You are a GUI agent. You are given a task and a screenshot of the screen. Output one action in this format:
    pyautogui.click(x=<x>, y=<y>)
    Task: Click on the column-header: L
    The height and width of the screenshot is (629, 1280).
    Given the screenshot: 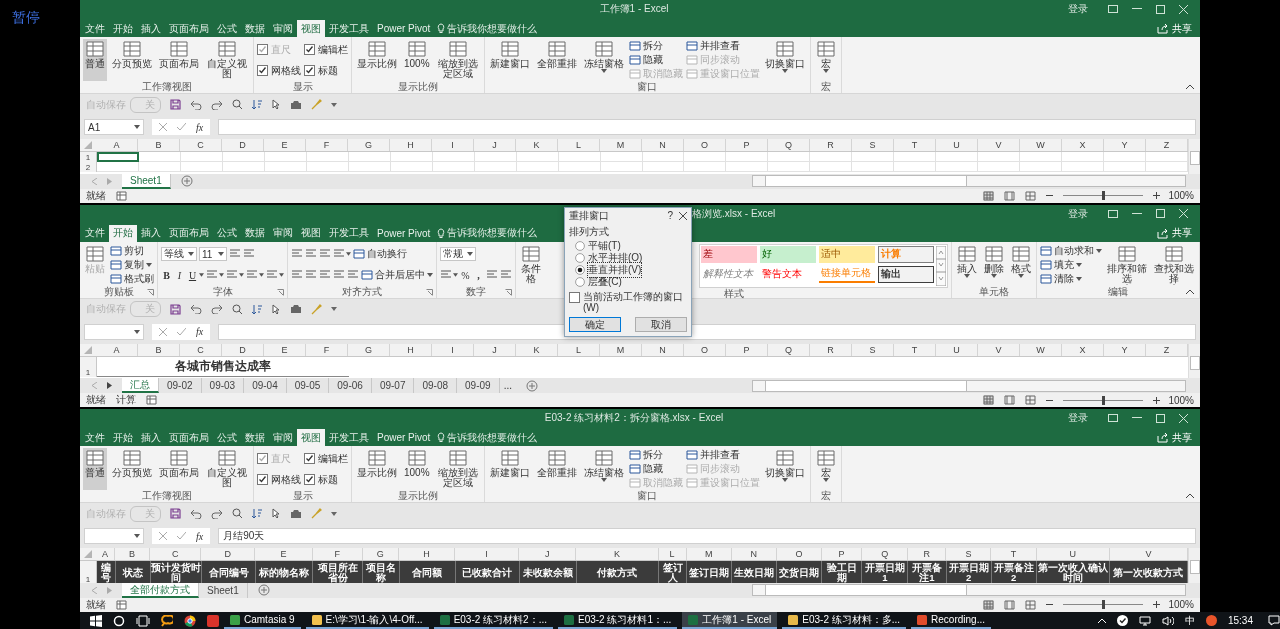 What is the action you would take?
    pyautogui.click(x=579, y=145)
    